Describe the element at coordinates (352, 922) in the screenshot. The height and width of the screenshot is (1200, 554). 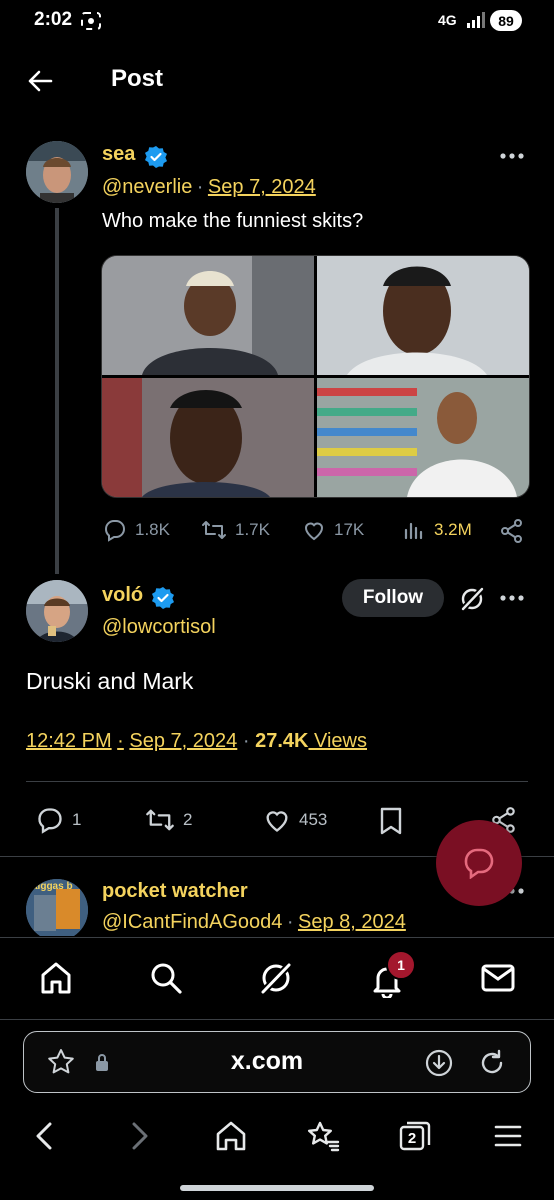
I see `post-date: Sep 8, 2024` at that location.